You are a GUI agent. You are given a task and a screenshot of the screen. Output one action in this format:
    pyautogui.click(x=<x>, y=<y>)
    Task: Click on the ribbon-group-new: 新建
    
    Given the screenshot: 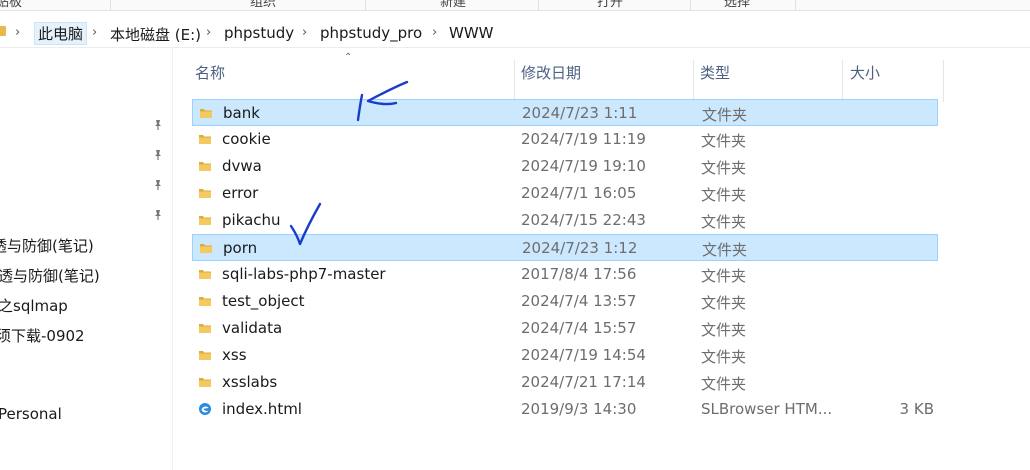 What is the action you would take?
    pyautogui.click(x=453, y=5)
    